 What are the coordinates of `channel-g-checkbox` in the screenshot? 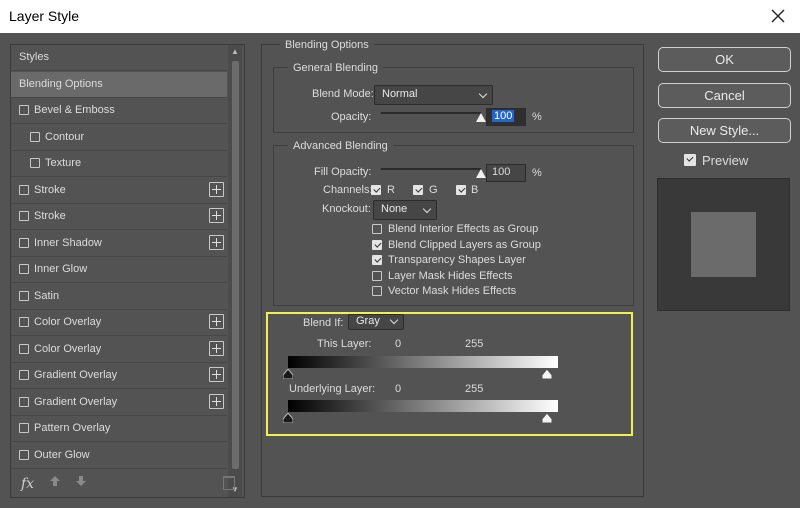 It's located at (418, 190).